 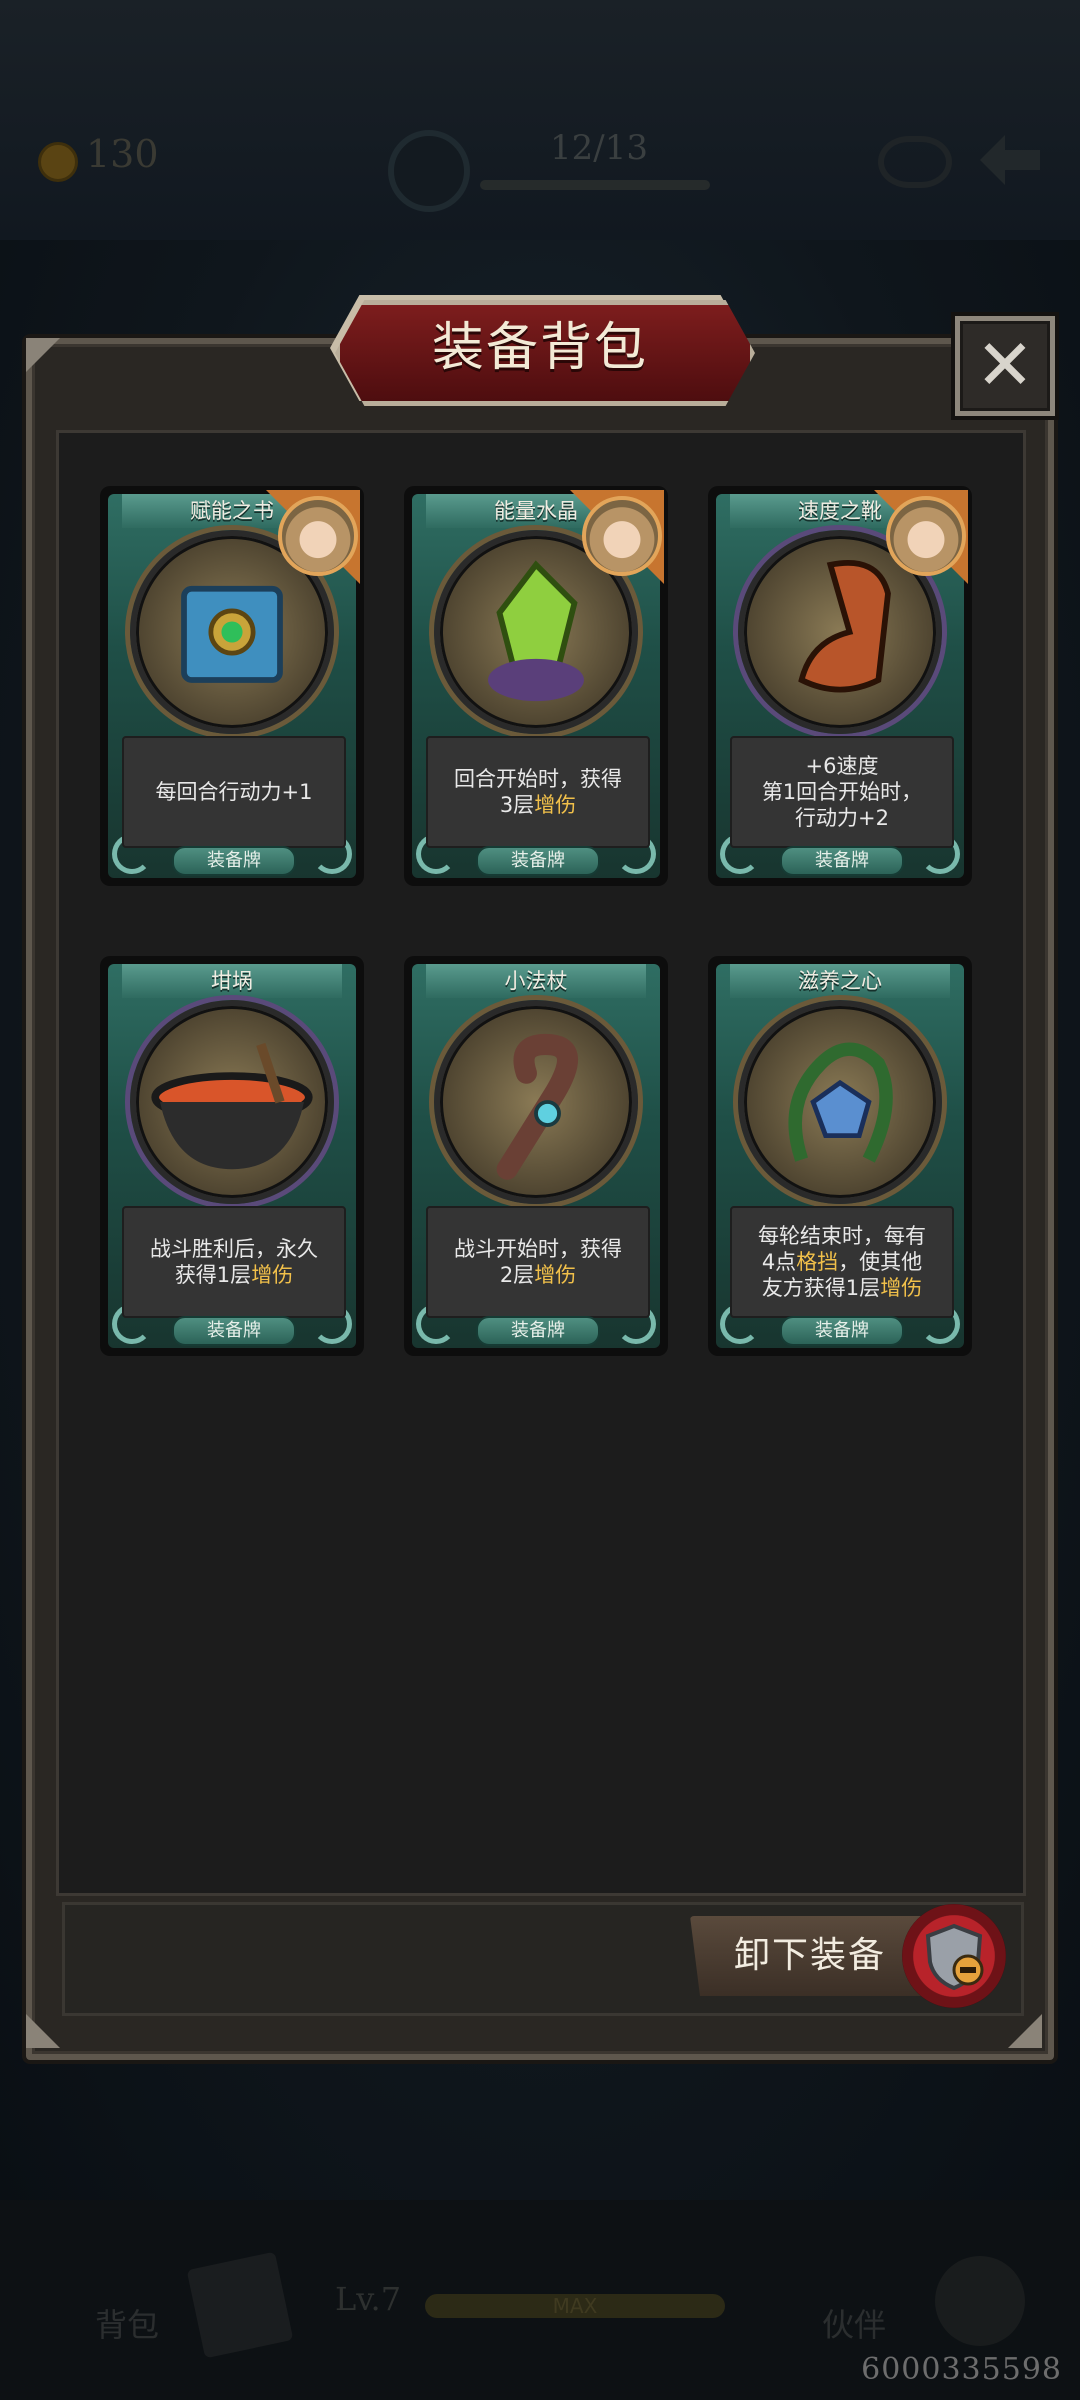 What do you see at coordinates (240, 2305) in the screenshot?
I see `bag-book-icon` at bounding box center [240, 2305].